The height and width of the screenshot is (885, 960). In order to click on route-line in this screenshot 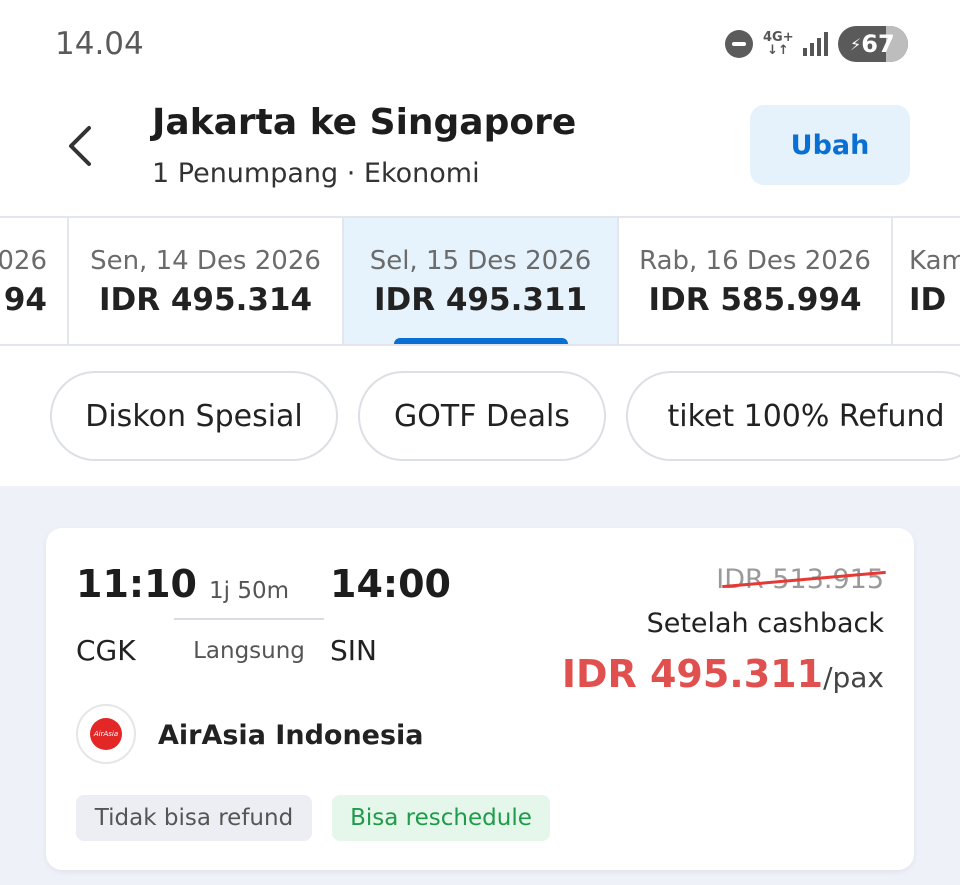, I will do `click(249, 619)`.